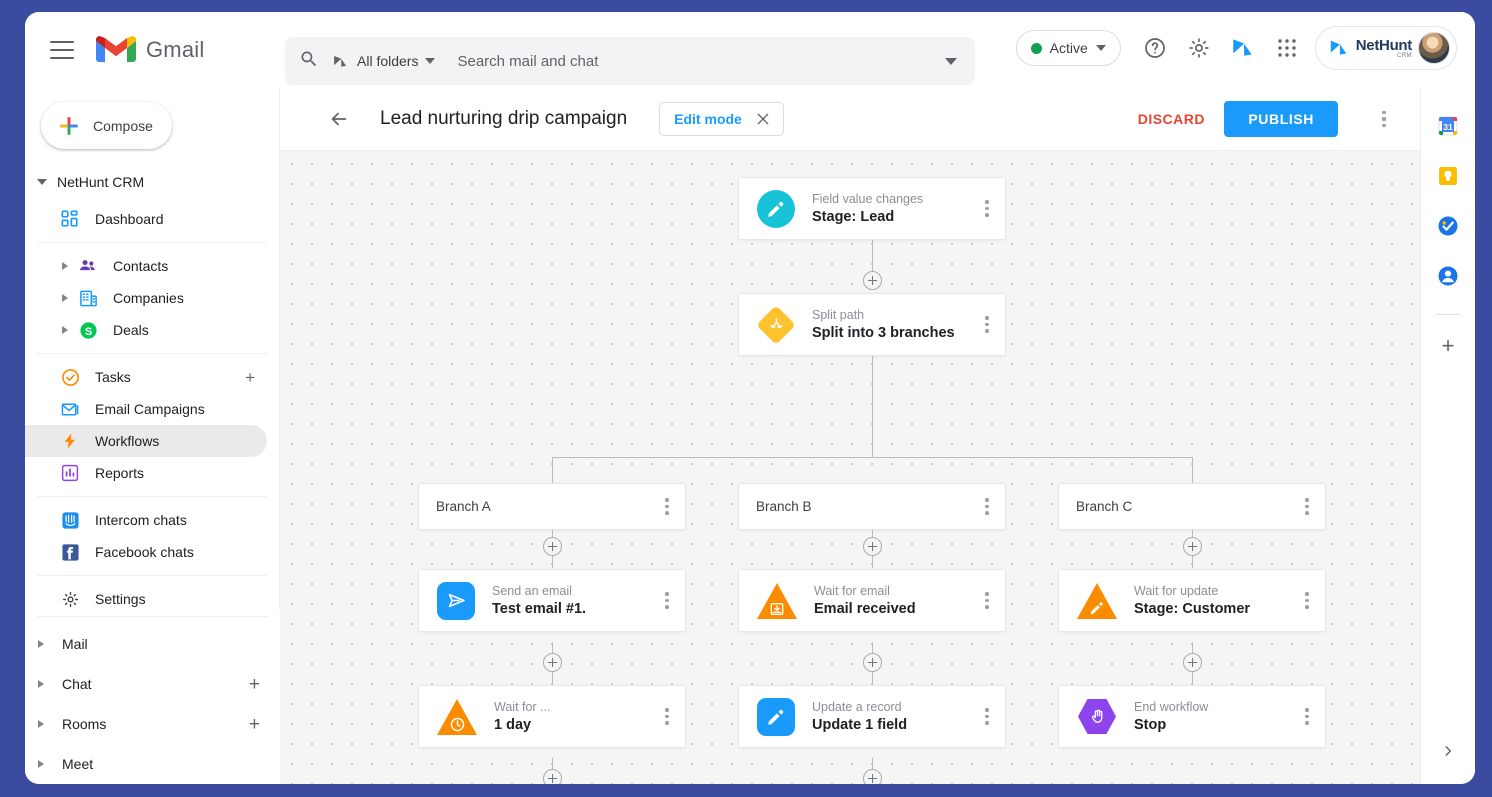 Image resolution: width=1492 pixels, height=797 pixels. Describe the element at coordinates (146, 473) in the screenshot. I see `sidebar-item-reports: Reports` at that location.